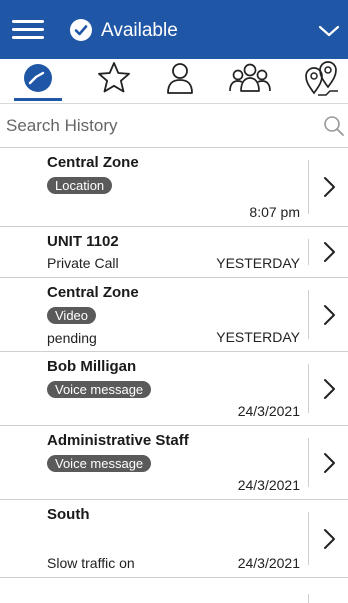  Describe the element at coordinates (156, 126) in the screenshot. I see `search-input` at that location.